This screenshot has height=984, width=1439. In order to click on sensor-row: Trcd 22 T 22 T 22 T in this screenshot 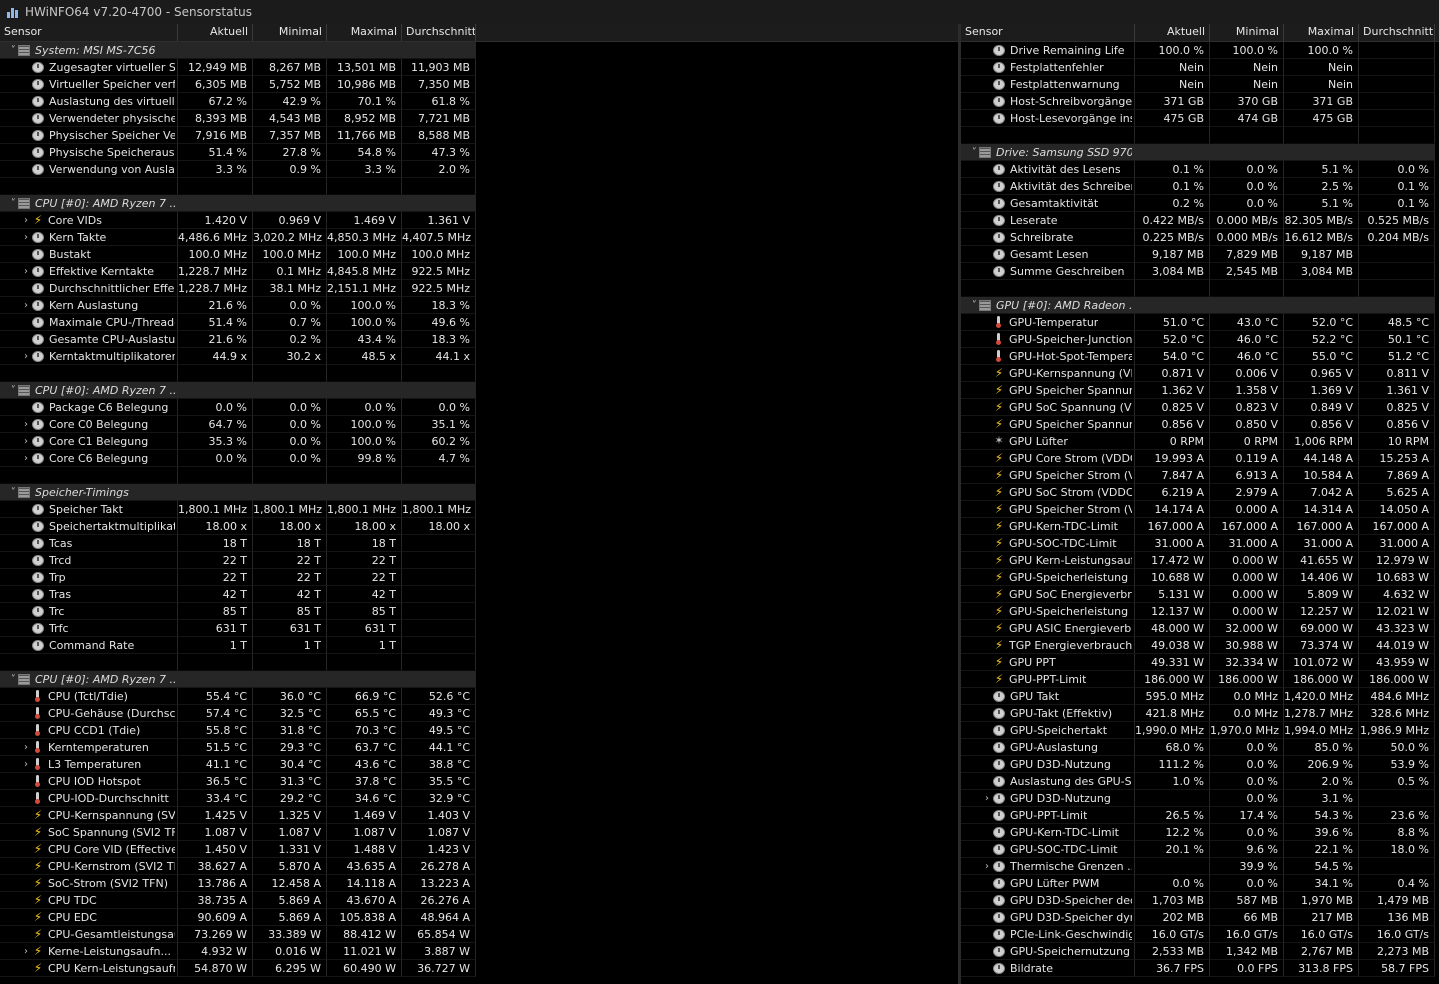, I will do `click(479, 560)`.